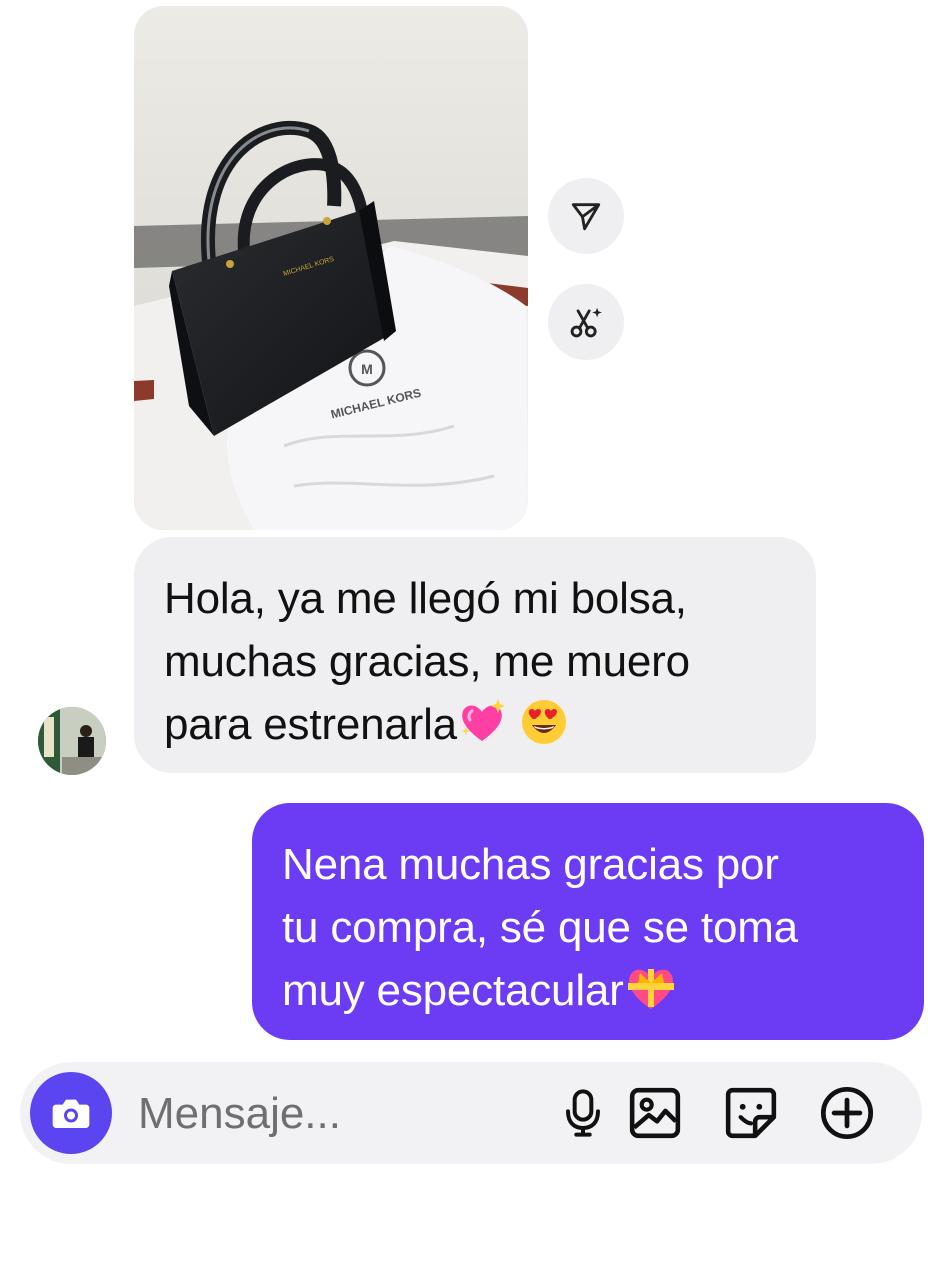  I want to click on incoming-line-3-text: para estrenarla, so click(310, 724).